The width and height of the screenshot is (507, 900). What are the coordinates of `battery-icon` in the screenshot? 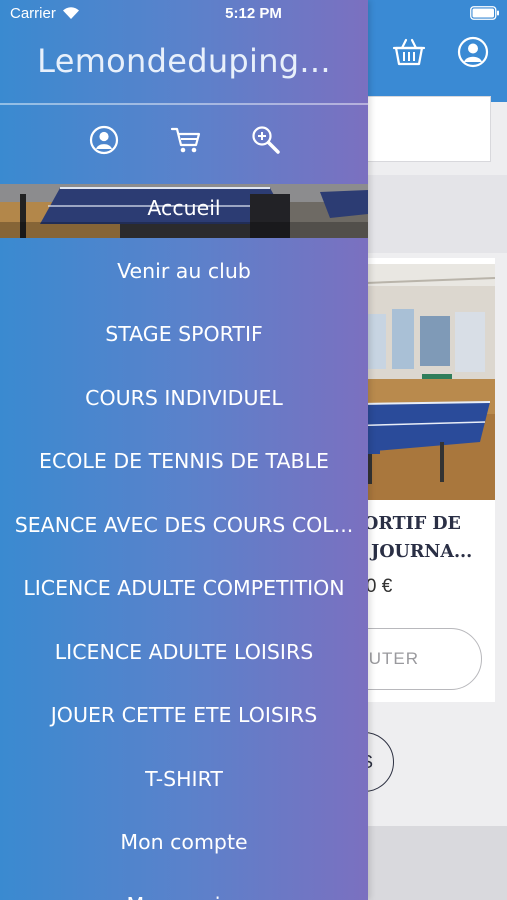 It's located at (484, 13).